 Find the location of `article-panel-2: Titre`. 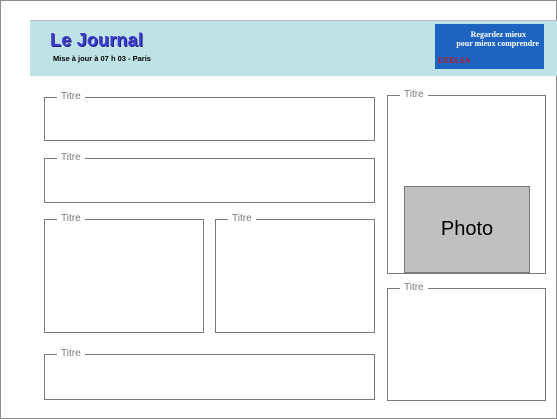

article-panel-2: Titre is located at coordinates (209, 177).